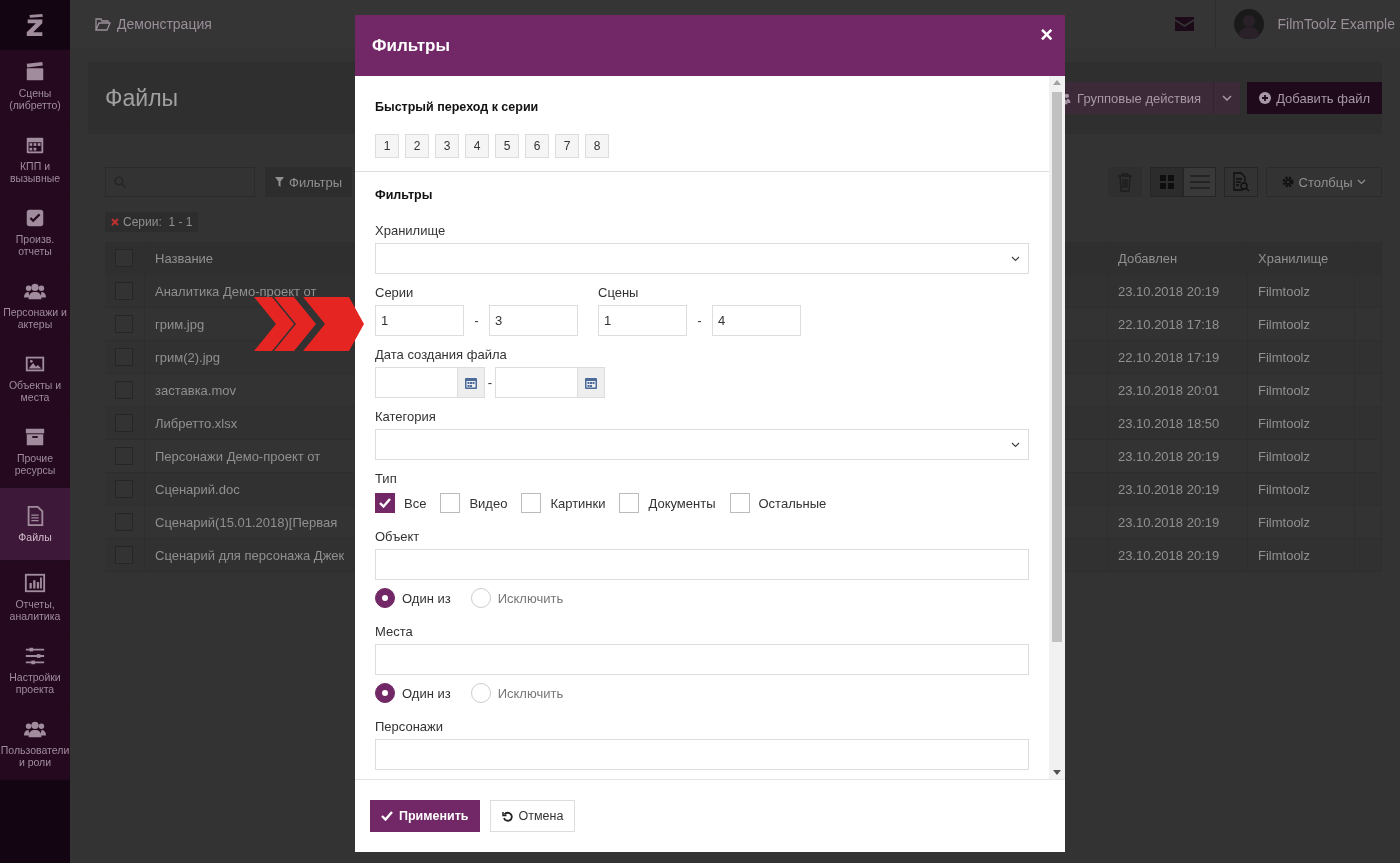 This screenshot has width=1400, height=863. Describe the element at coordinates (35, 232) in the screenshot. I see `sidebar-item: Произв. отчеты` at that location.